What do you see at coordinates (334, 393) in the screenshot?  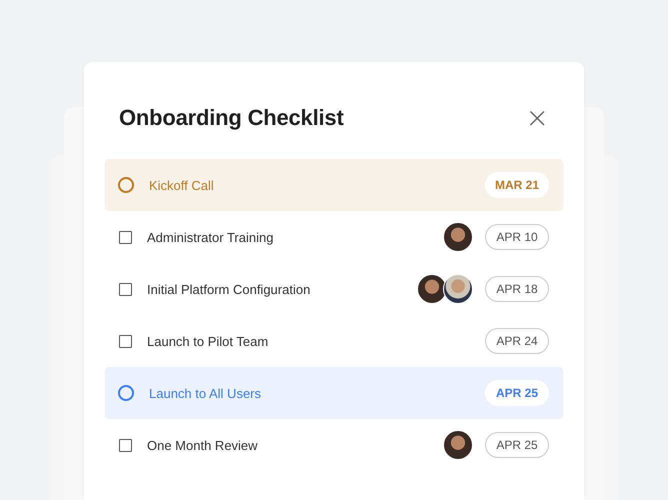 I see `milestone-row: Launch to All Users APR 25` at bounding box center [334, 393].